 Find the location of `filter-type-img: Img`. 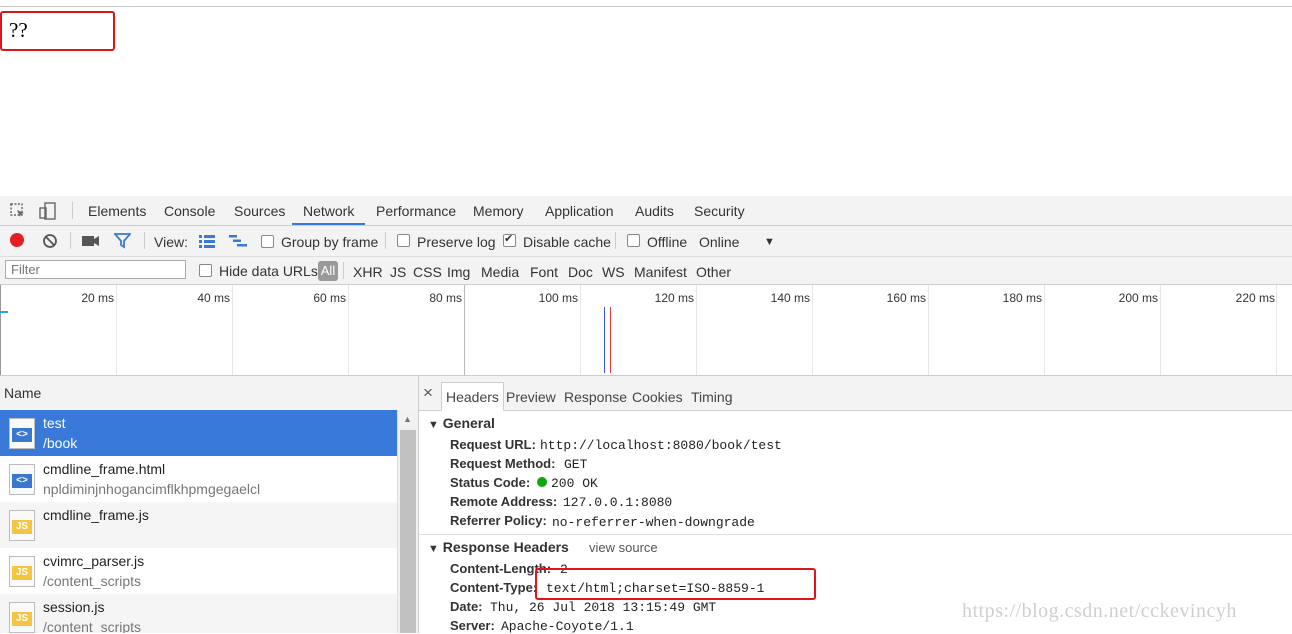

filter-type-img: Img is located at coordinates (458, 272).